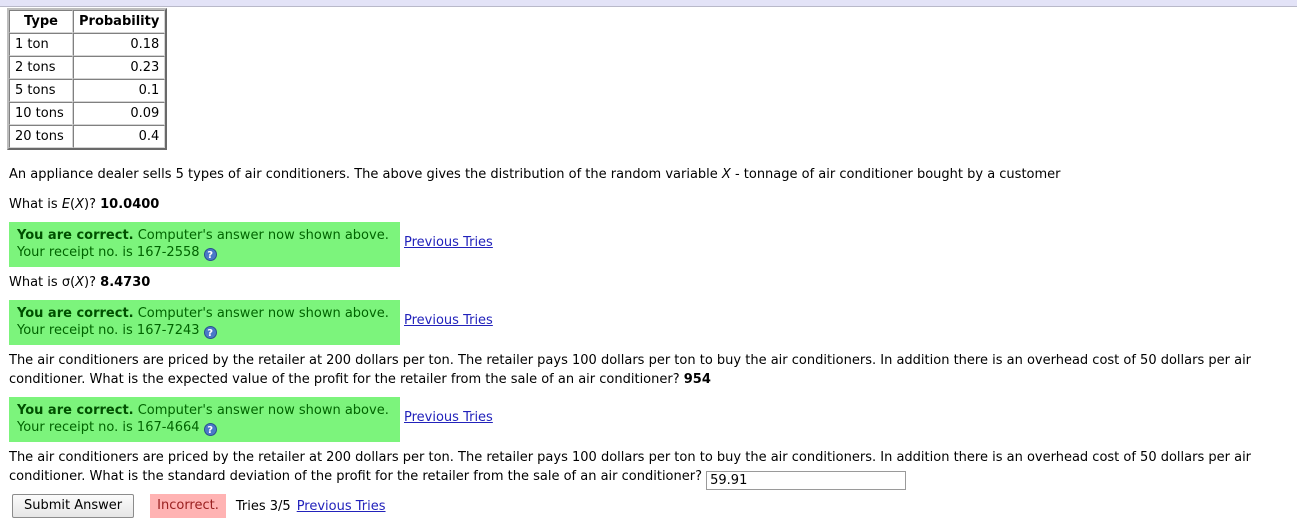 This screenshot has width=1297, height=518. I want to click on column-header-probability: Probability, so click(119, 21).